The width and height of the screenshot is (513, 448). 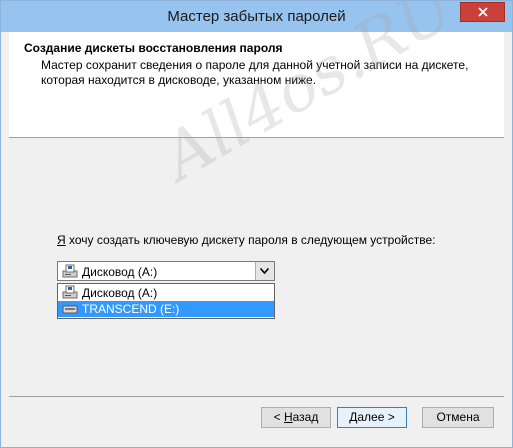 What do you see at coordinates (120, 272) in the screenshot?
I see `combo-selected-value: Дисковод (A:)` at bounding box center [120, 272].